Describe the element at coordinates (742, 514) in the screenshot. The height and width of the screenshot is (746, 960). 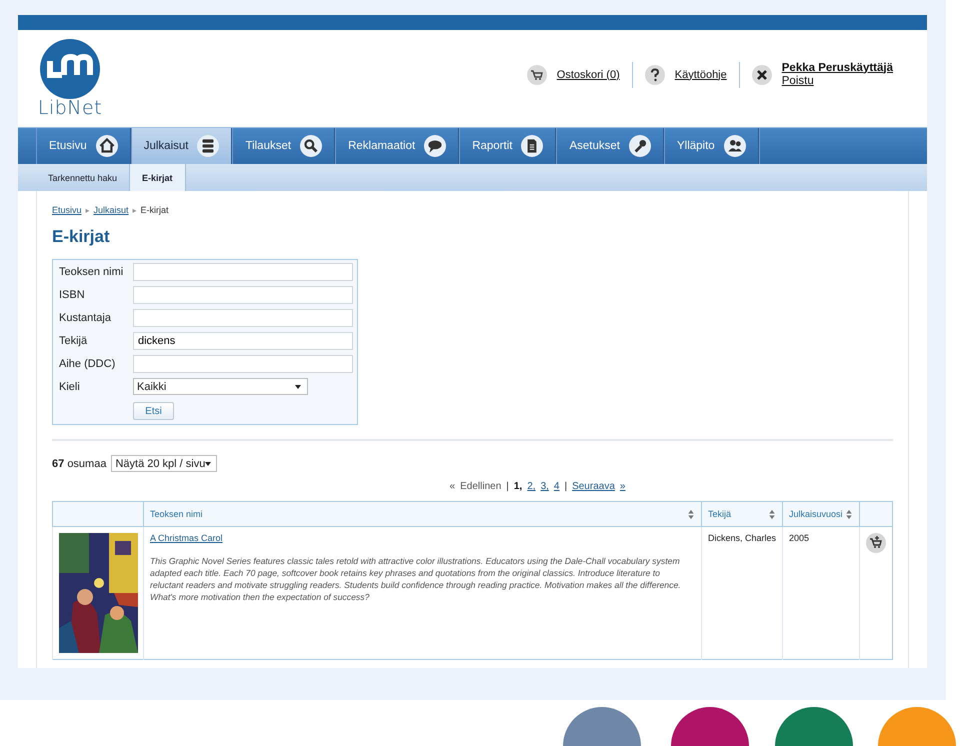
I see `column-header: Tekijä` at that location.